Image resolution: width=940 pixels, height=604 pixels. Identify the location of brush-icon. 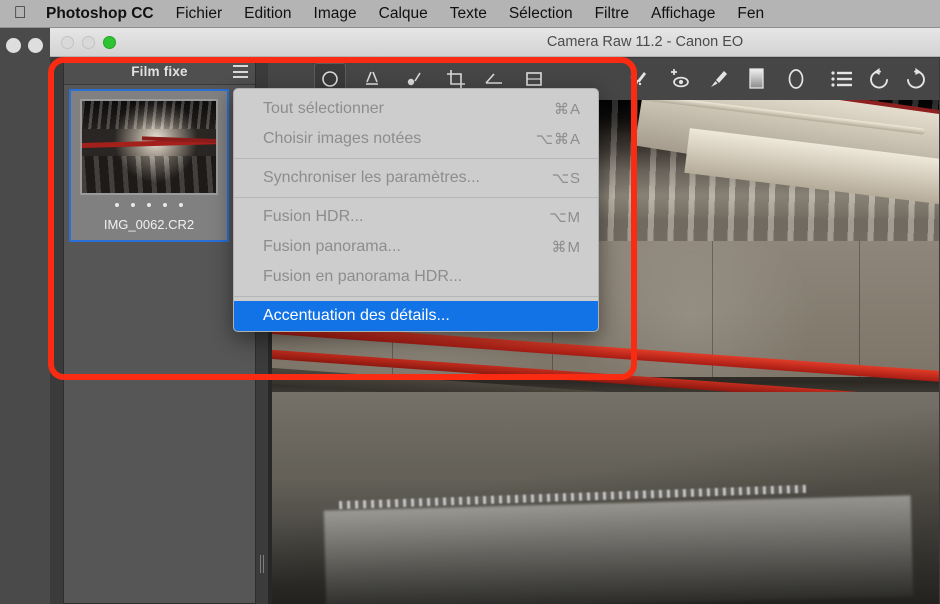
(719, 79).